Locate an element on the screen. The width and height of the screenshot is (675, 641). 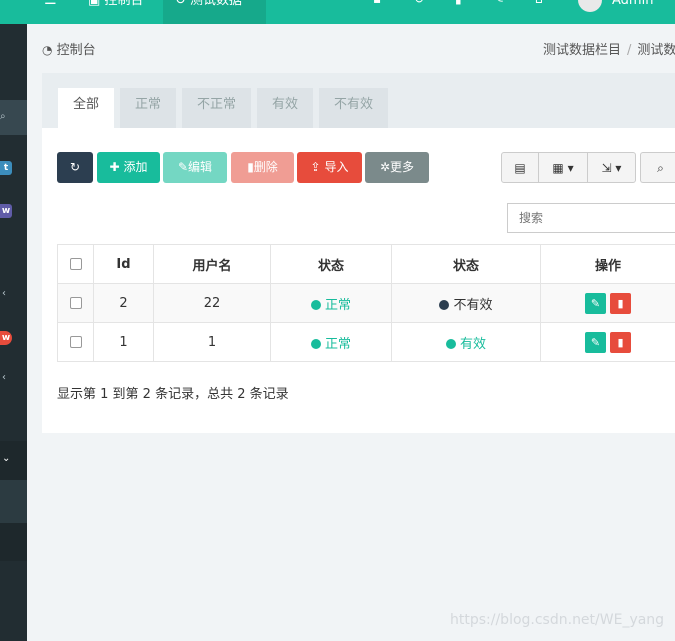
user-name: Admin is located at coordinates (632, 12).